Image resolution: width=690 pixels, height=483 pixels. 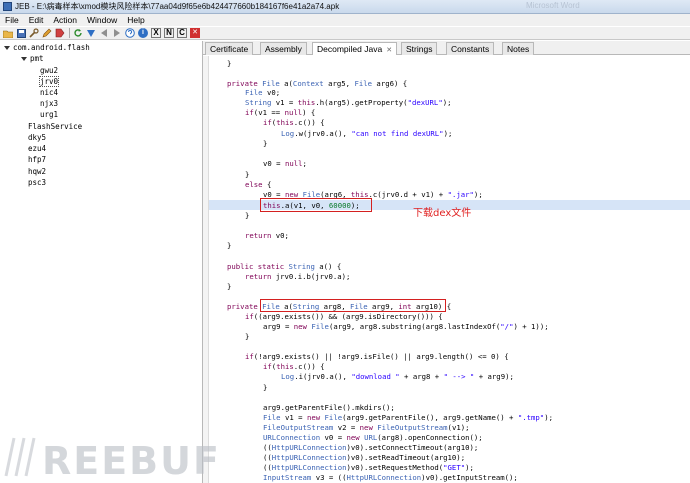 I want to click on info-icon: i, so click(x=143, y=33).